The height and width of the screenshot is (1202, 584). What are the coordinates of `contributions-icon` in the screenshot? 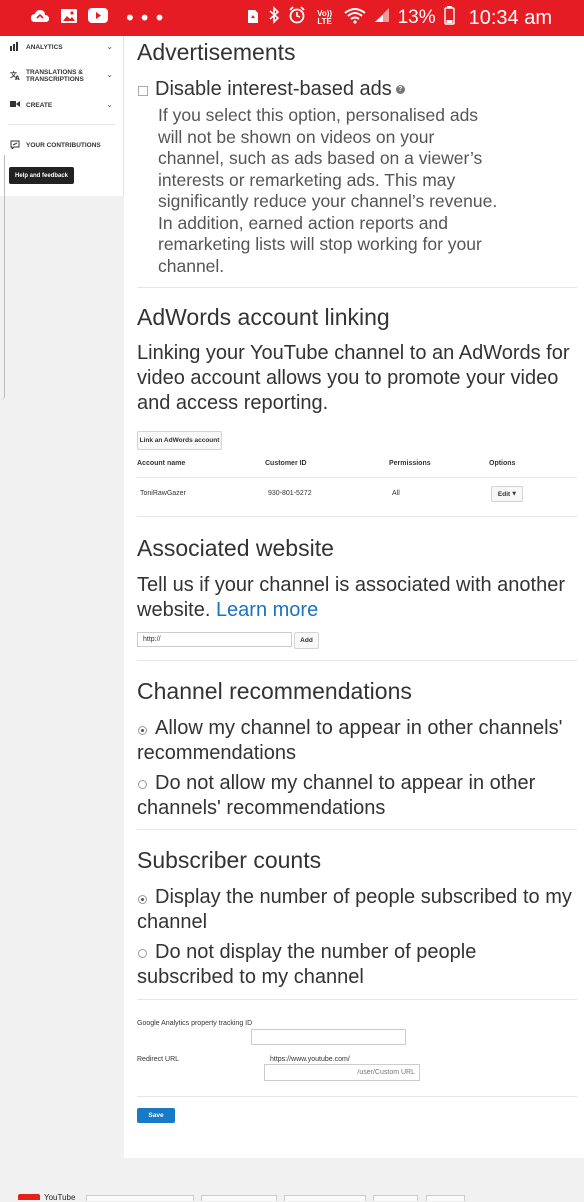 It's located at (15, 145).